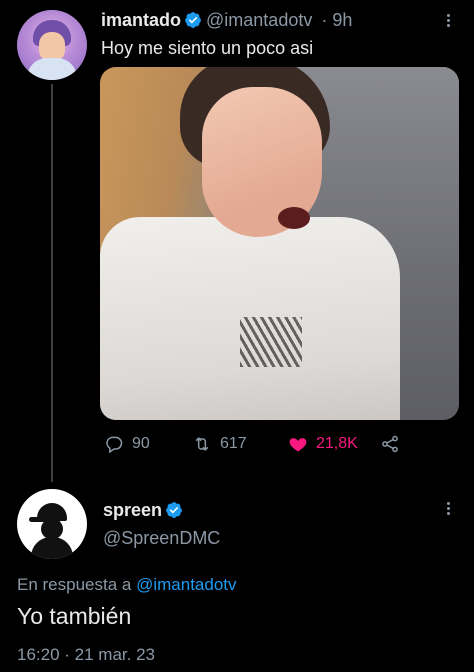 This screenshot has width=474, height=672. Describe the element at coordinates (280, 448) in the screenshot. I see `tweet-actions: 90 617 21,8K` at that location.